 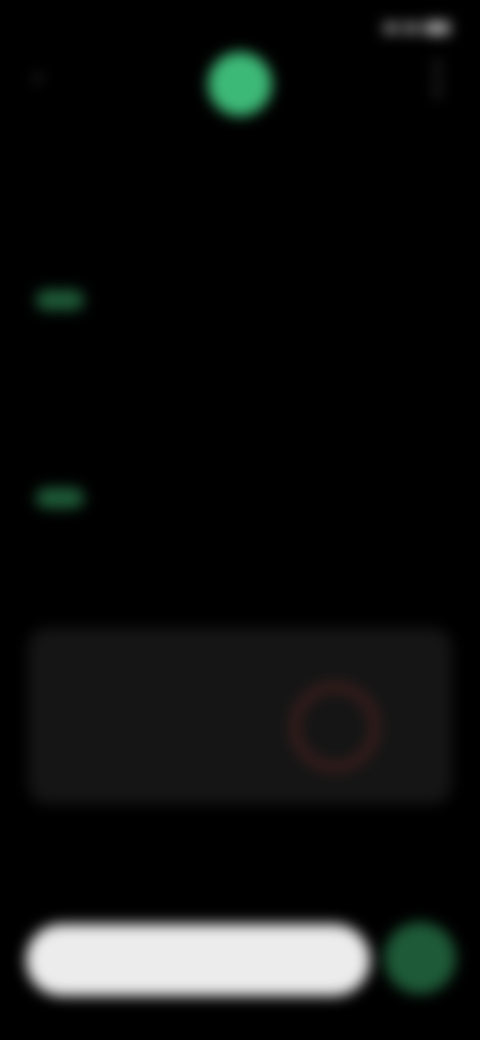 What do you see at coordinates (411, 28) in the screenshot?
I see `wifi-icon` at bounding box center [411, 28].